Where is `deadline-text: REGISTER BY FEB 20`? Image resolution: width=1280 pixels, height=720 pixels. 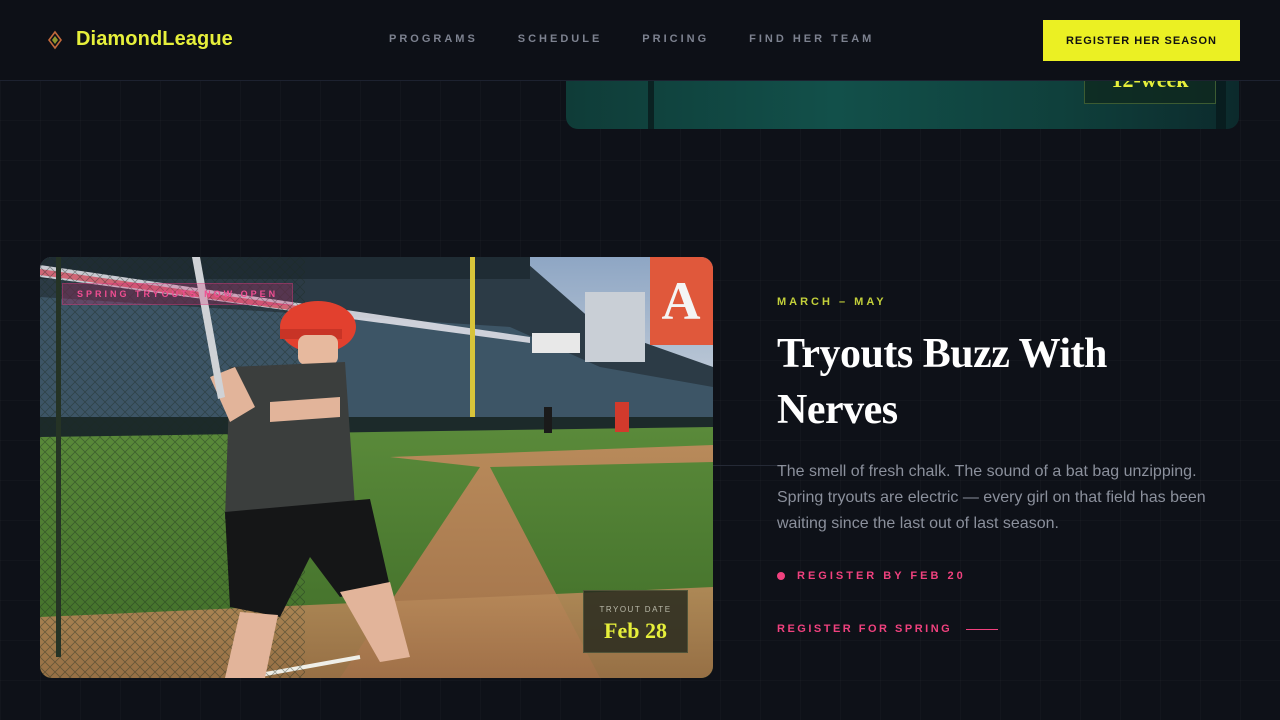
deadline-text: REGISTER BY FEB 20 is located at coordinates (881, 576).